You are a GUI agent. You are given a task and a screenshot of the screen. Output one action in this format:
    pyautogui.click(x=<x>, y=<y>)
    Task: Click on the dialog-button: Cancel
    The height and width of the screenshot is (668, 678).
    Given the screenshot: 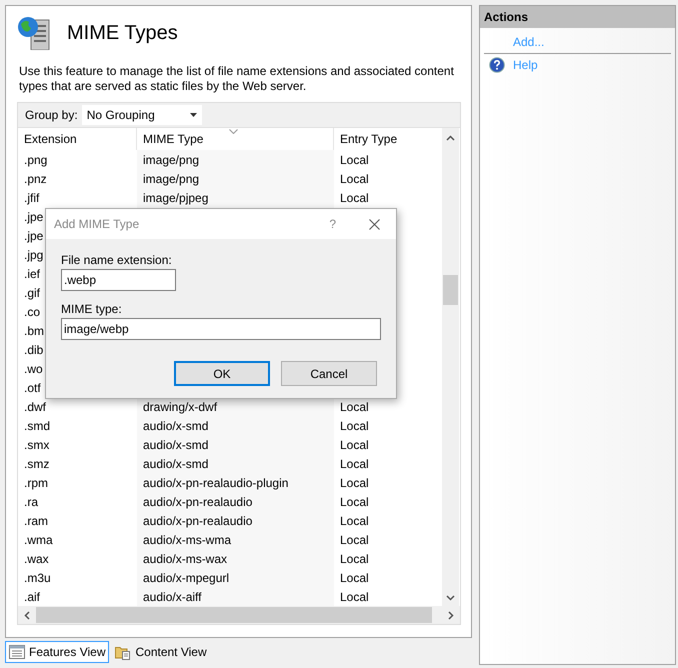 What is the action you would take?
    pyautogui.click(x=329, y=373)
    